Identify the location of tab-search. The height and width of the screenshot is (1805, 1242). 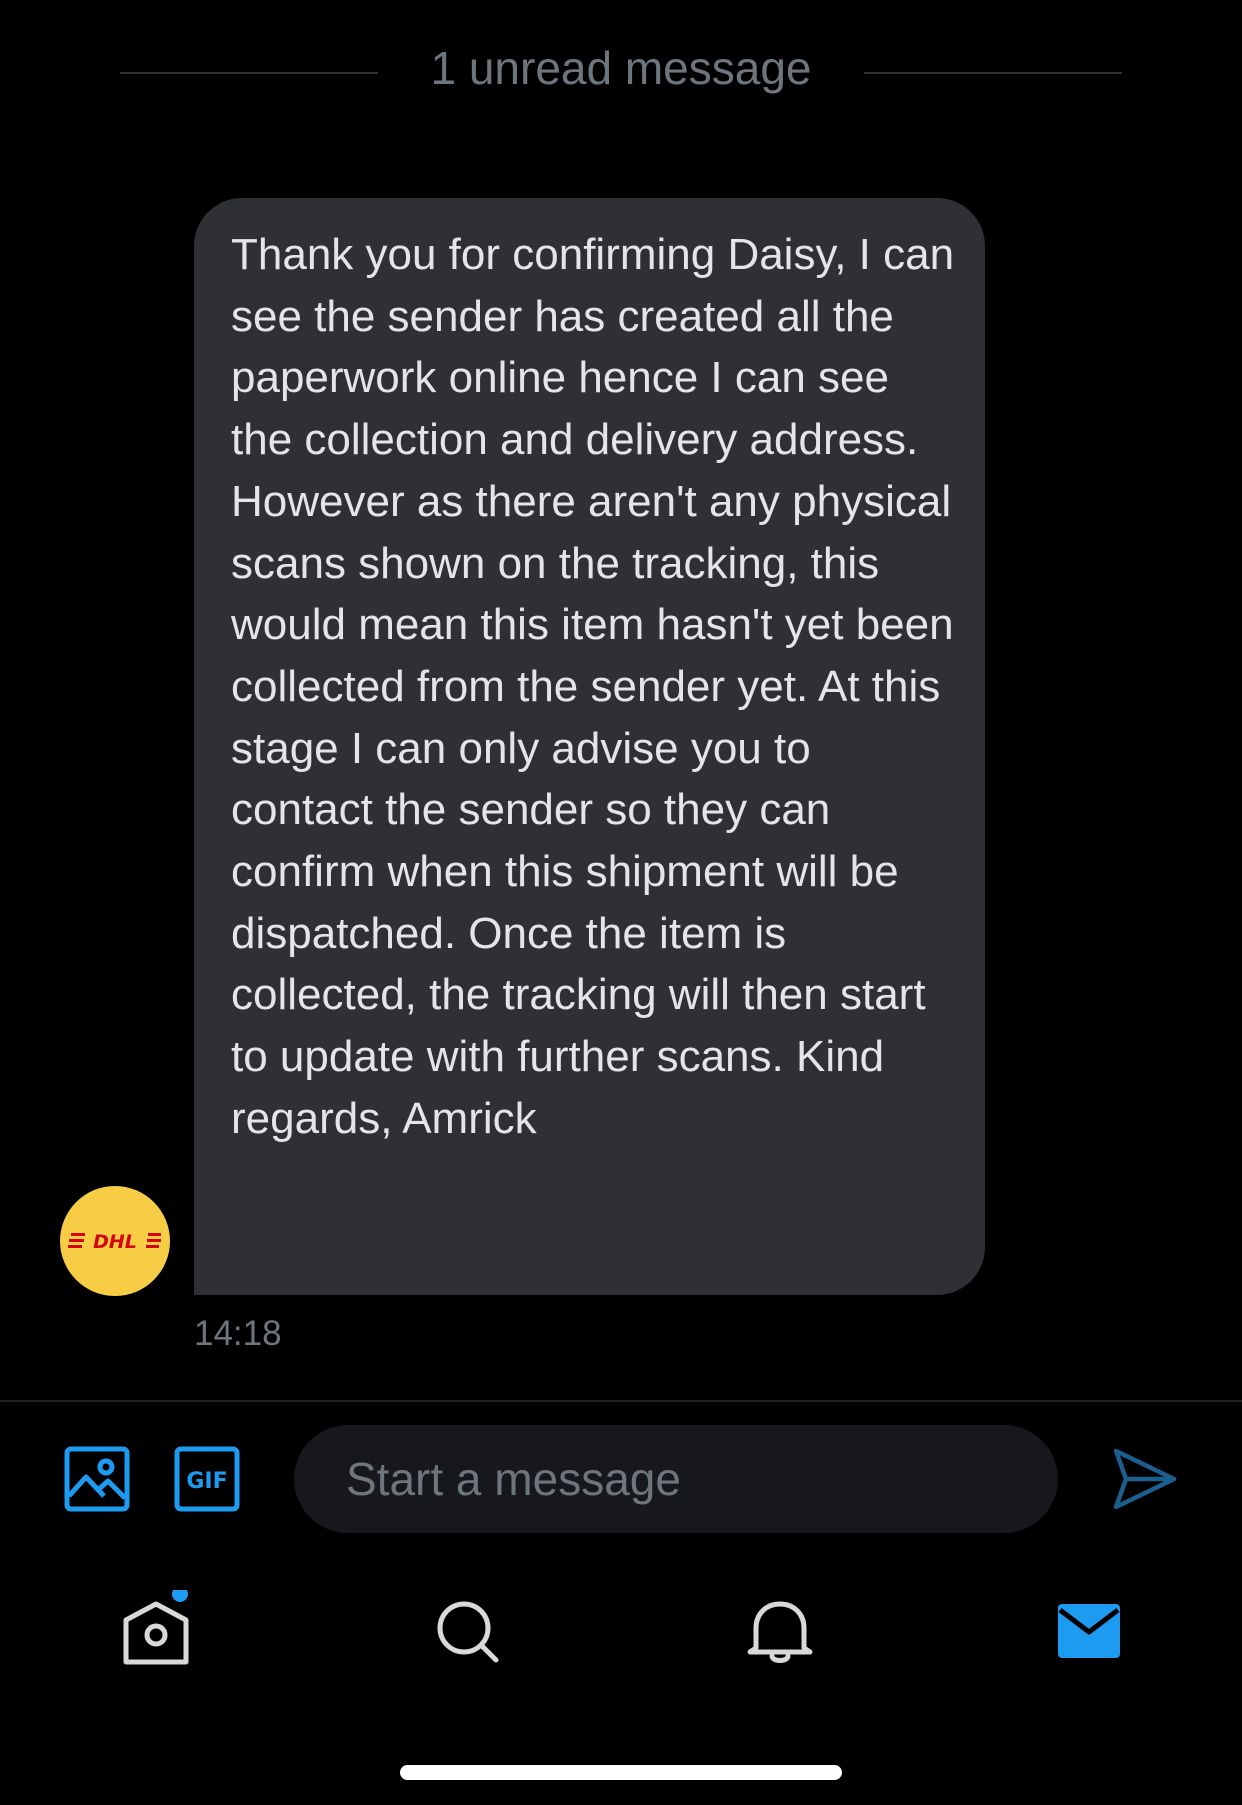
(468, 1630).